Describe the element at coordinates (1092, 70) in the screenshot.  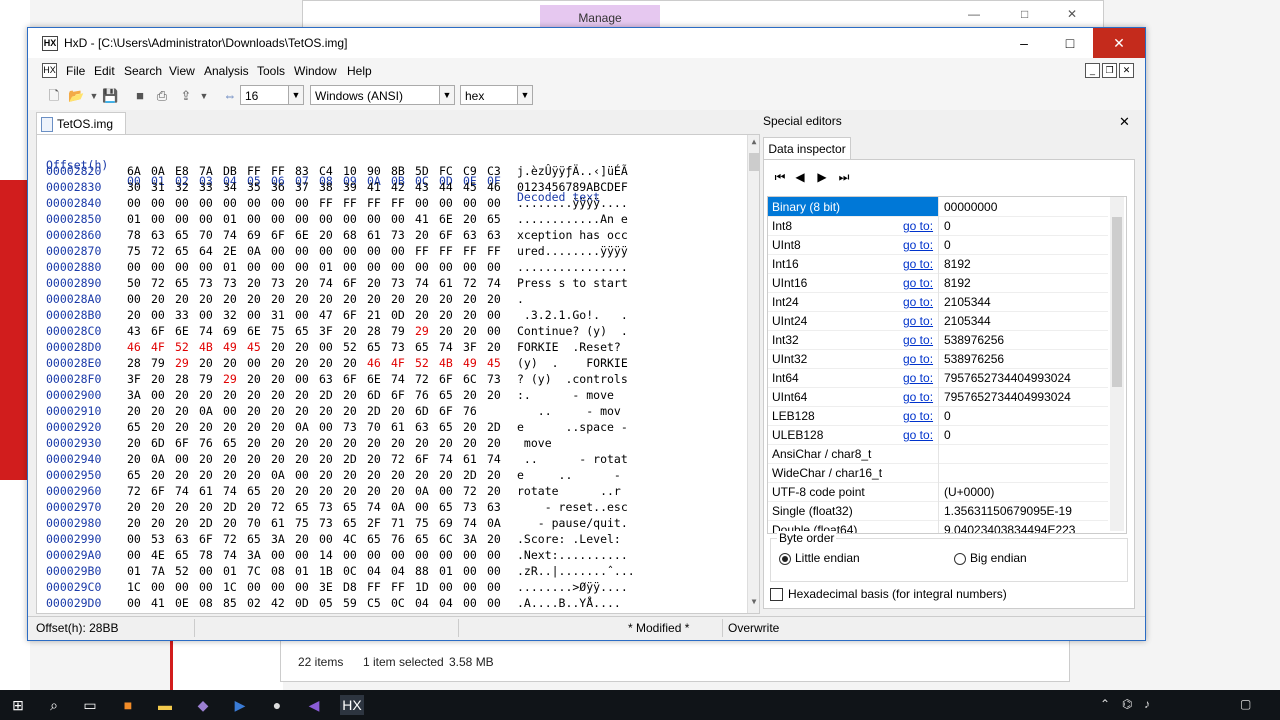
I see `doc-minimize-icon: _` at that location.